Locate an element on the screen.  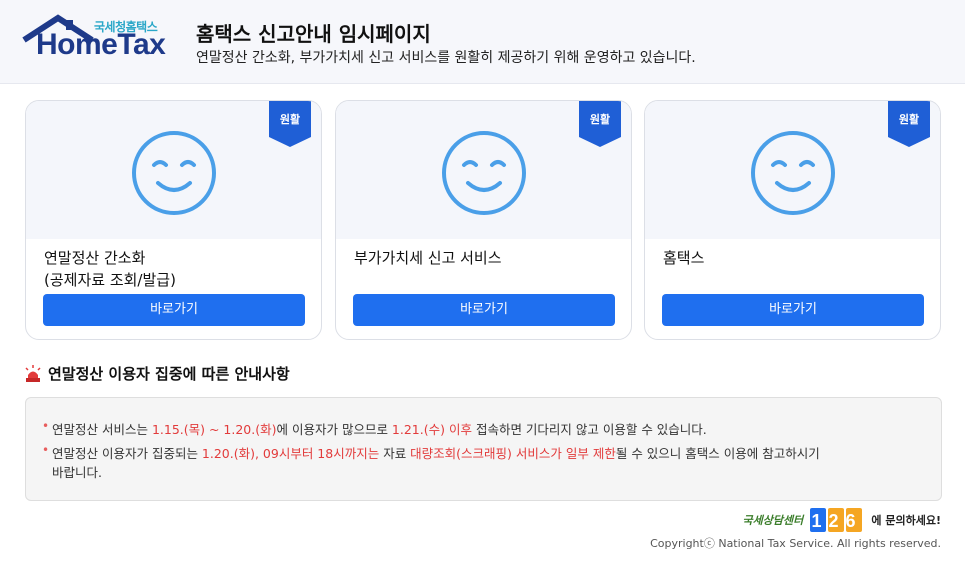
cs-center-label: 국세상담센터 is located at coordinates (773, 520).